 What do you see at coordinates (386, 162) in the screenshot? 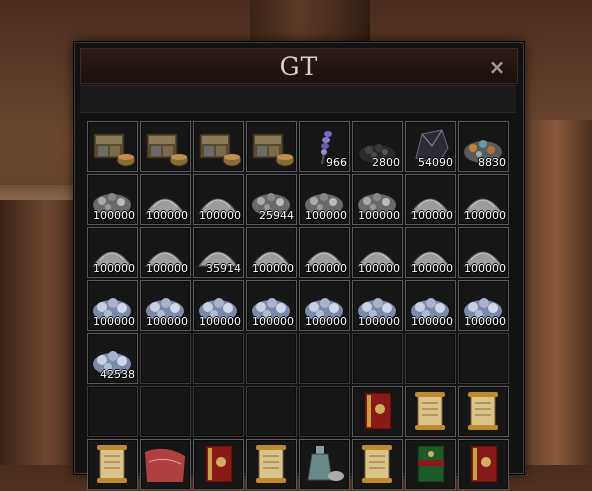
I see `item-quantity: 2800` at bounding box center [386, 162].